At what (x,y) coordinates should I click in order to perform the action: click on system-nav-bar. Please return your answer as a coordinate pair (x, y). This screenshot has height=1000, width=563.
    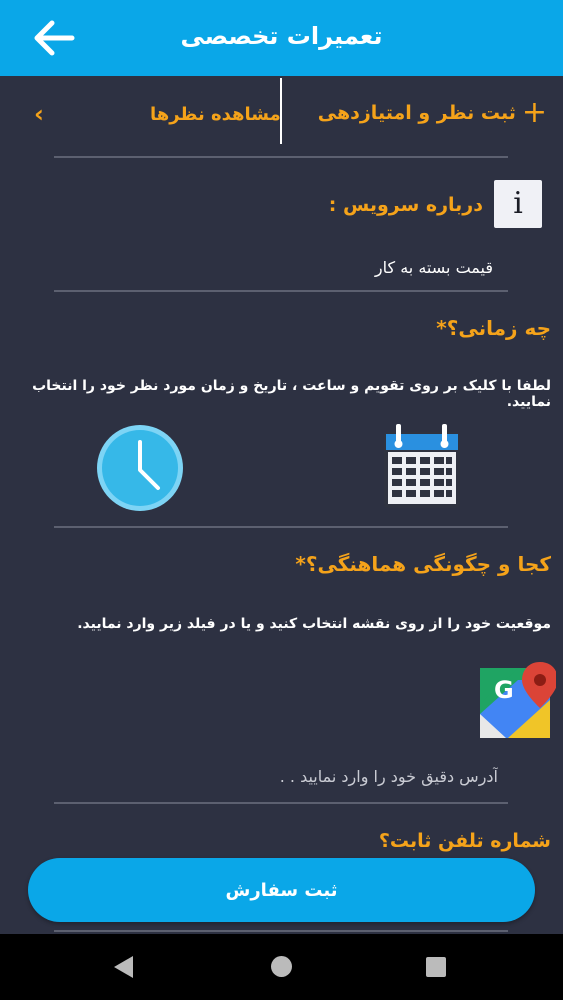
    Looking at the image, I should click on (281, 967).